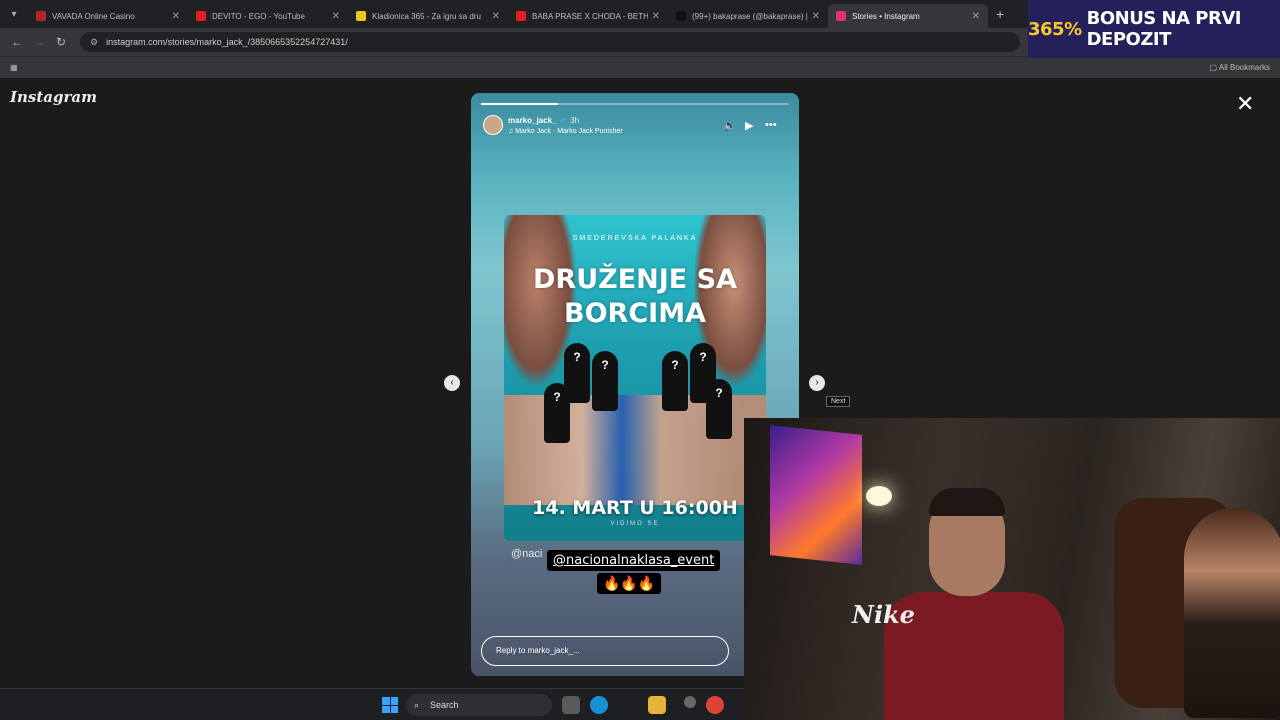  Describe the element at coordinates (61, 42) in the screenshot. I see `reload-icon: ↻` at that location.